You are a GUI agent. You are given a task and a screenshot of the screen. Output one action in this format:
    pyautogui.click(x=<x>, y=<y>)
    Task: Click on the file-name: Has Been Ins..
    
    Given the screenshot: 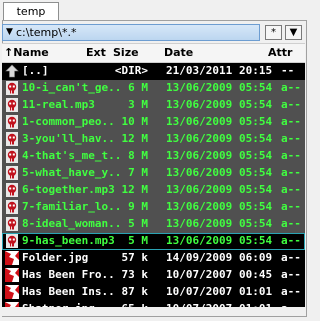 What is the action you would take?
    pyautogui.click(x=68, y=291)
    